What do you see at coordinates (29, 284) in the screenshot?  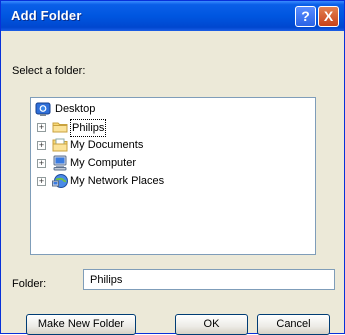 I see `folder-label: Folder:` at bounding box center [29, 284].